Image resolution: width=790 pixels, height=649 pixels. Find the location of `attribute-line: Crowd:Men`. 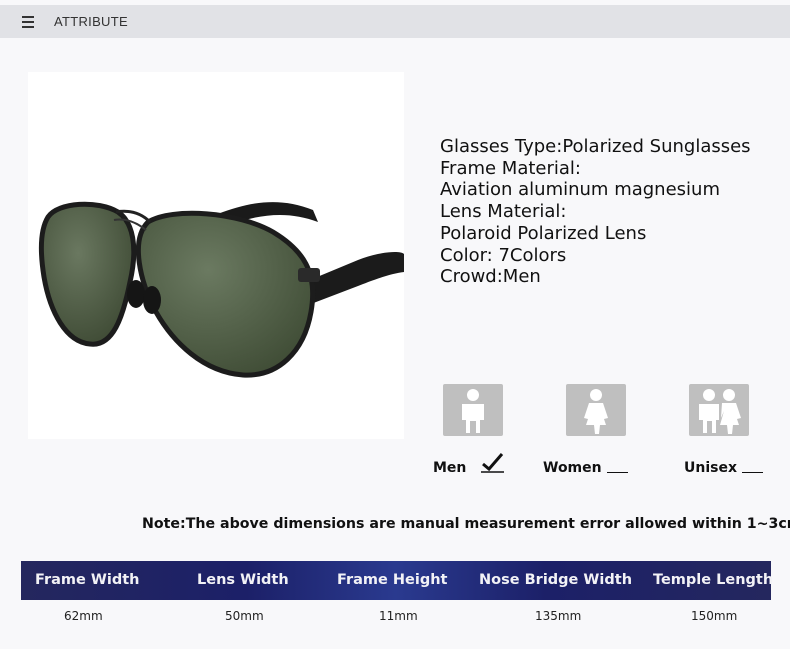

attribute-line: Crowd:Men is located at coordinates (490, 277).